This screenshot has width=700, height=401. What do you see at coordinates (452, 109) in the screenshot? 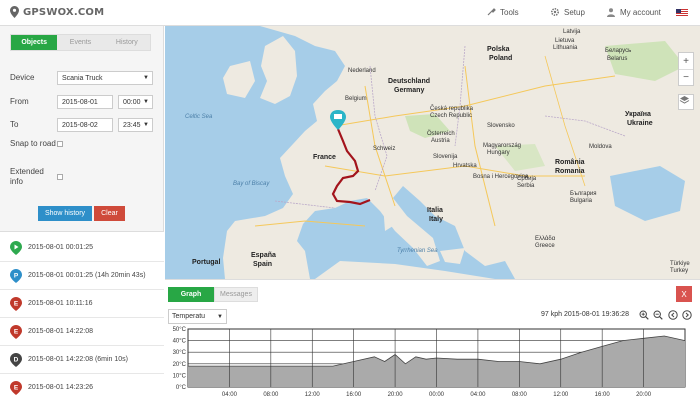
I see `map-label: Česká republika` at bounding box center [452, 109].